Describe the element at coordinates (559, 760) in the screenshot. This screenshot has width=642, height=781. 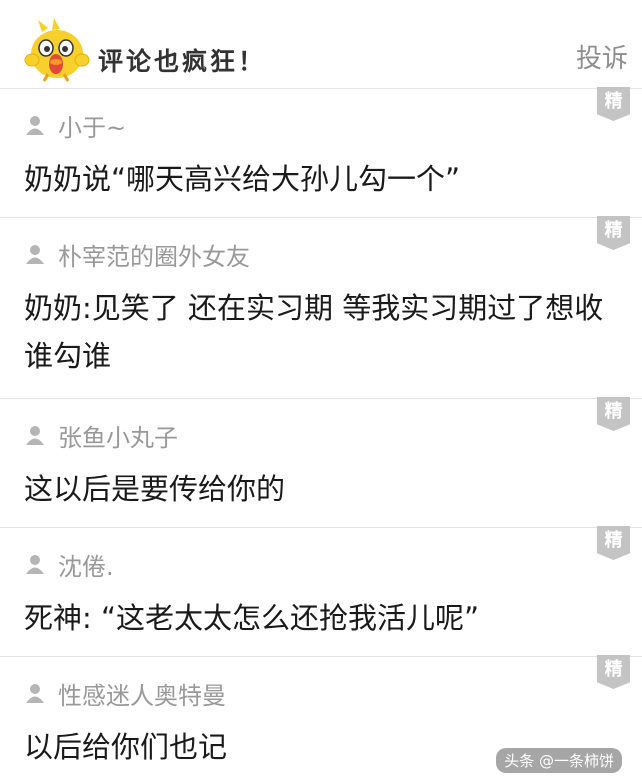
I see `source-watermark: 头条 @一条柿饼` at that location.